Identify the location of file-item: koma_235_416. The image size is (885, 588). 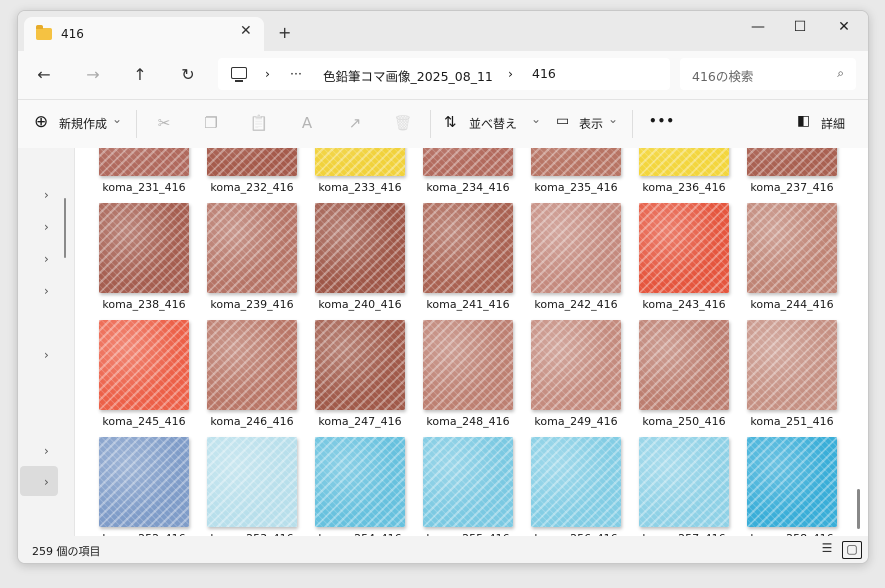
(576, 173).